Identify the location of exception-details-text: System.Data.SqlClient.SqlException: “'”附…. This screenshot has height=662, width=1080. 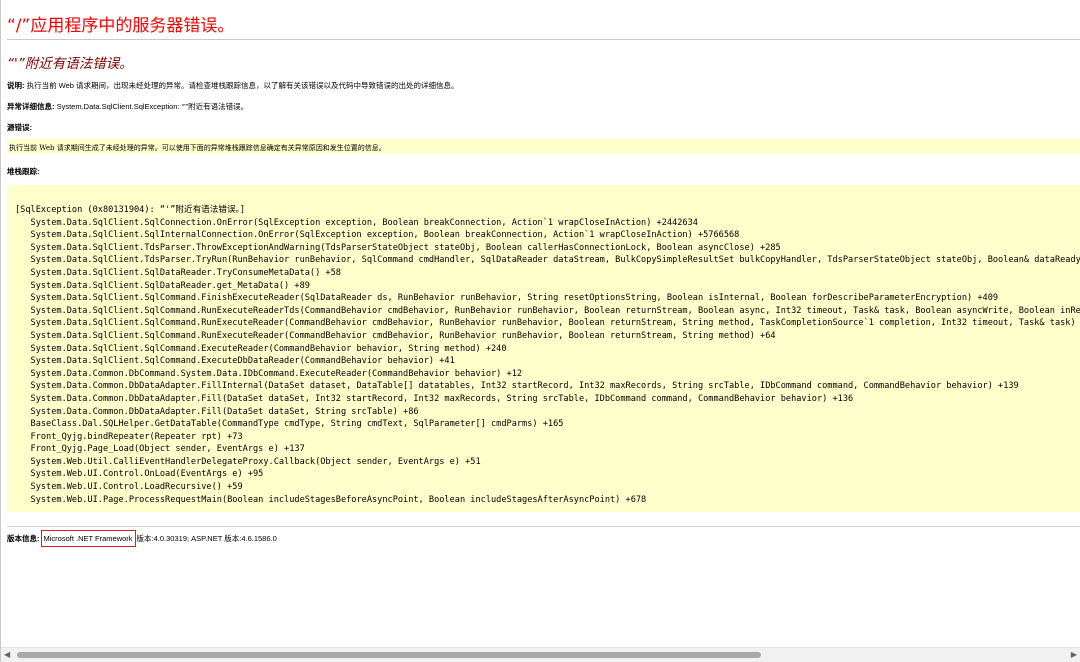
(151, 106).